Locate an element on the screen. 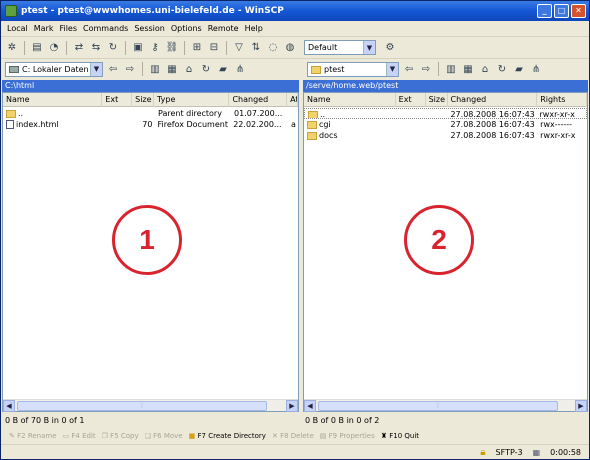 The height and width of the screenshot is (460, 590). f7-create-directory-button: ■ F7 Create Directory is located at coordinates (227, 436).